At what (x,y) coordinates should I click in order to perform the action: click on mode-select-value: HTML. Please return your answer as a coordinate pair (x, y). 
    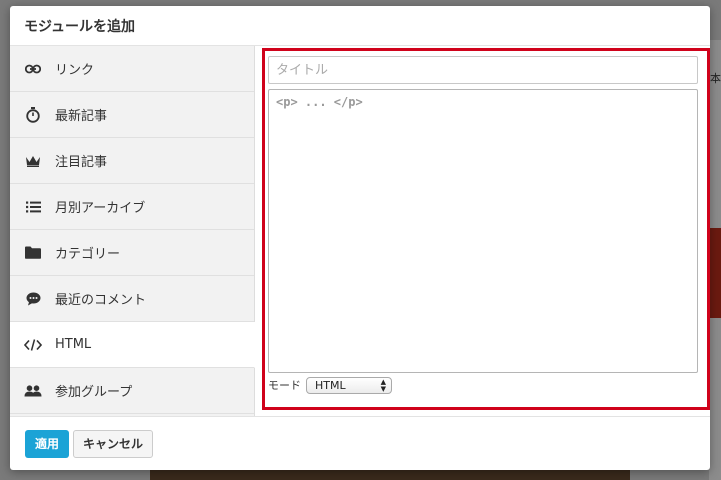
    Looking at the image, I should click on (330, 385).